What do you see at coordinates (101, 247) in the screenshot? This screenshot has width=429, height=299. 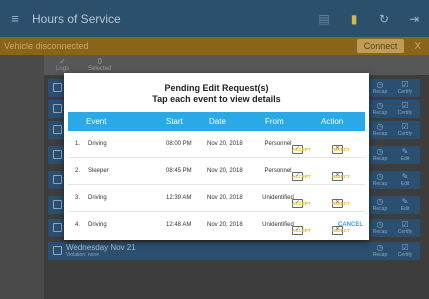 I see `day-title: Wednesday Nov 21` at bounding box center [101, 247].